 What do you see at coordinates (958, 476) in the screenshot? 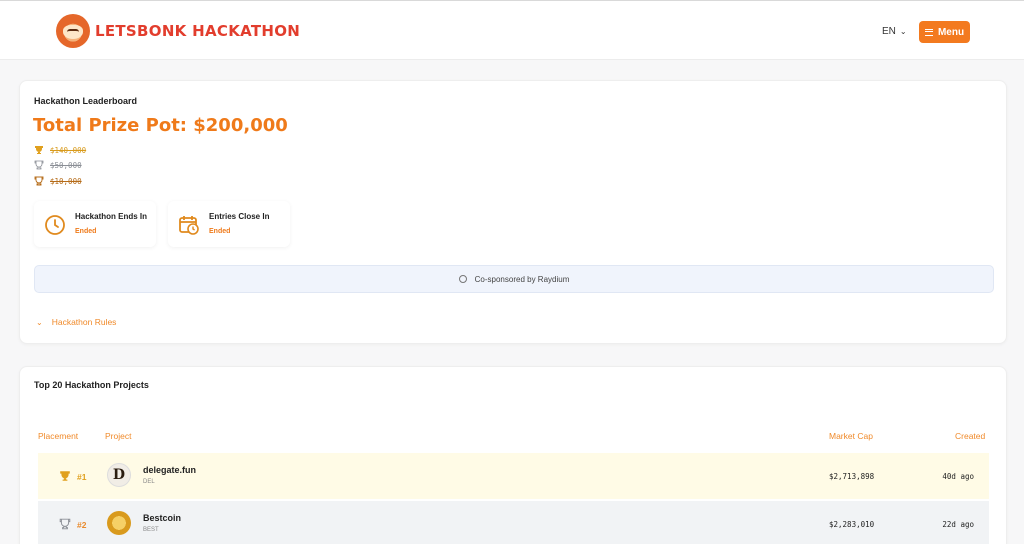
I see `created-value: 40d ago` at bounding box center [958, 476].